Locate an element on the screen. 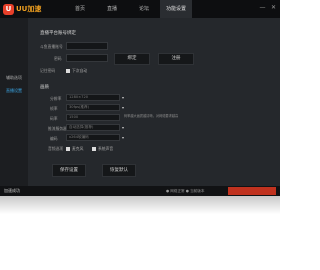  bind-button: 绑定 is located at coordinates (132, 59).